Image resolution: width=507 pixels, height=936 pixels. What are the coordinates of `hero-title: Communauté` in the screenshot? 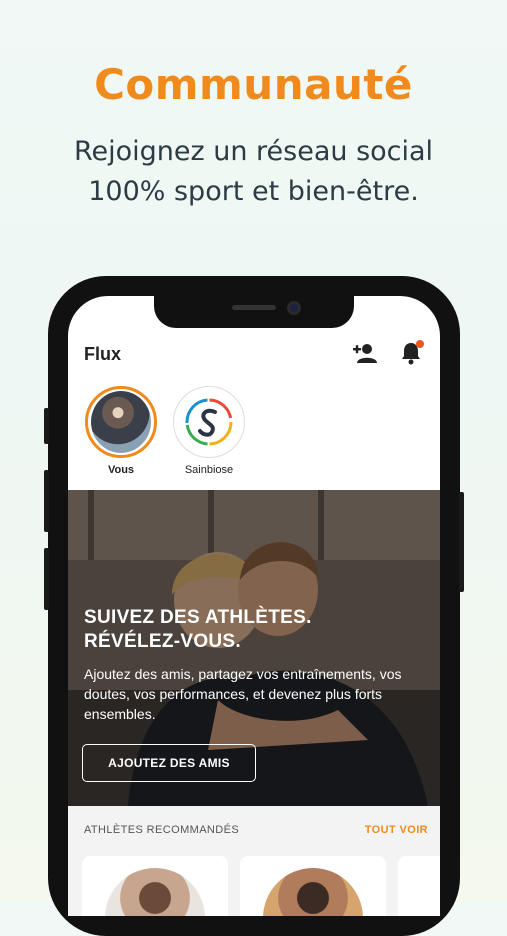 It's located at (253, 84).